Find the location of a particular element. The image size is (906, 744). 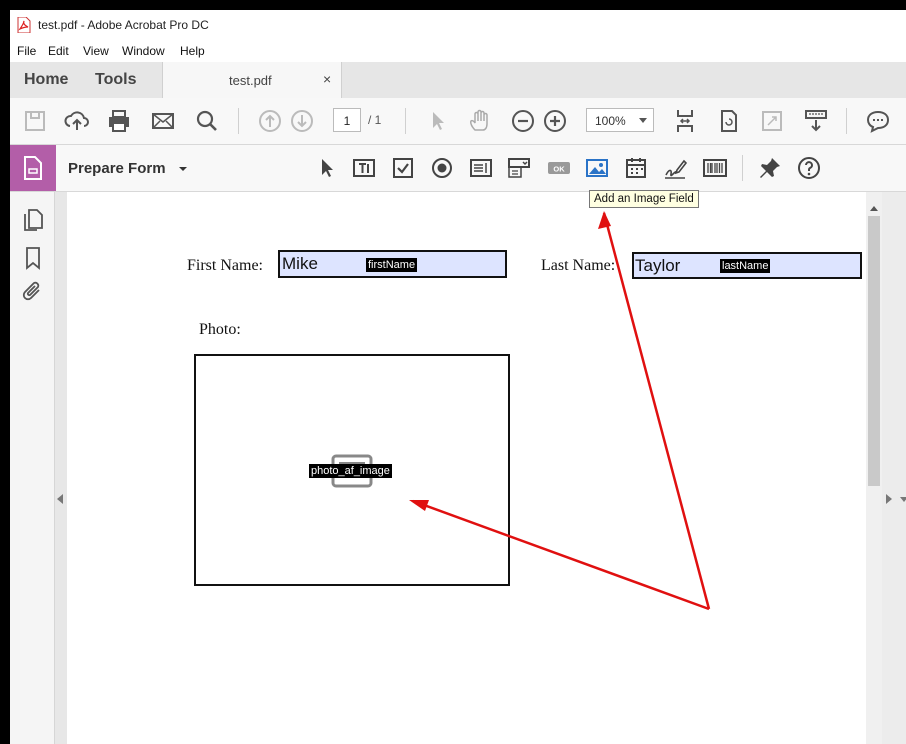

tab-tools: Tools is located at coordinates (115, 80).